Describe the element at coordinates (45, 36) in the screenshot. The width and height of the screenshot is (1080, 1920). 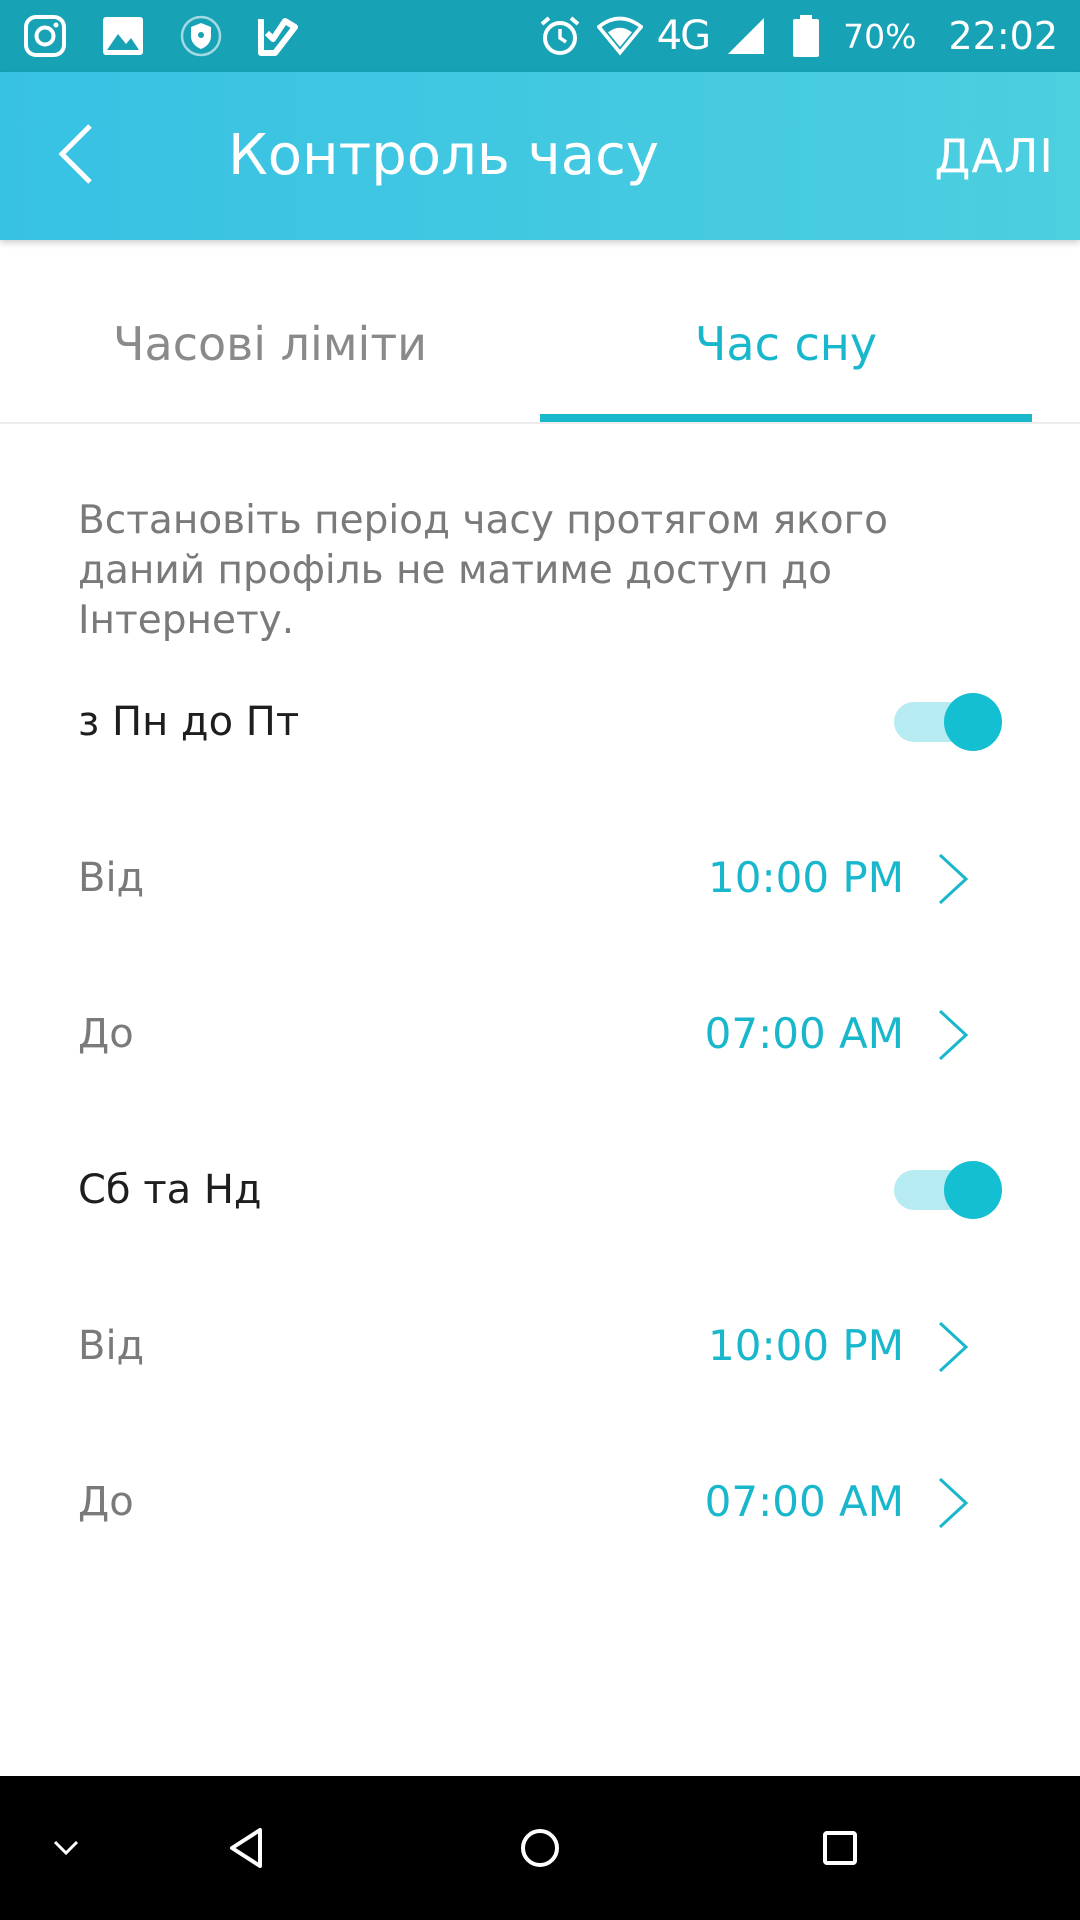
I see `instagram-icon` at that location.